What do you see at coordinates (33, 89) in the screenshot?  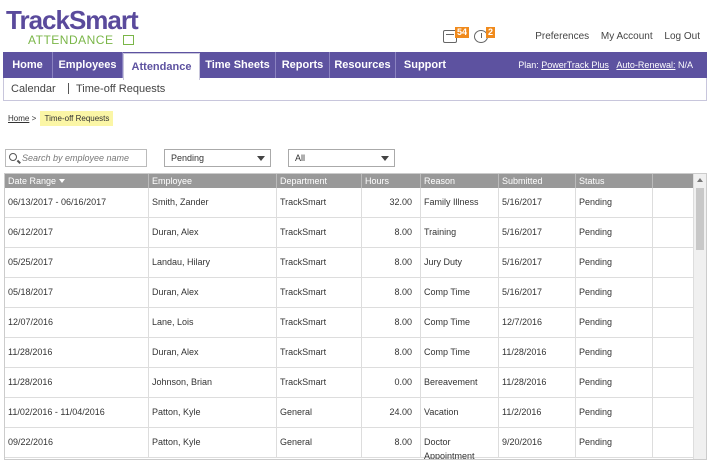 I see `subnav-calendar: Calendar` at bounding box center [33, 89].